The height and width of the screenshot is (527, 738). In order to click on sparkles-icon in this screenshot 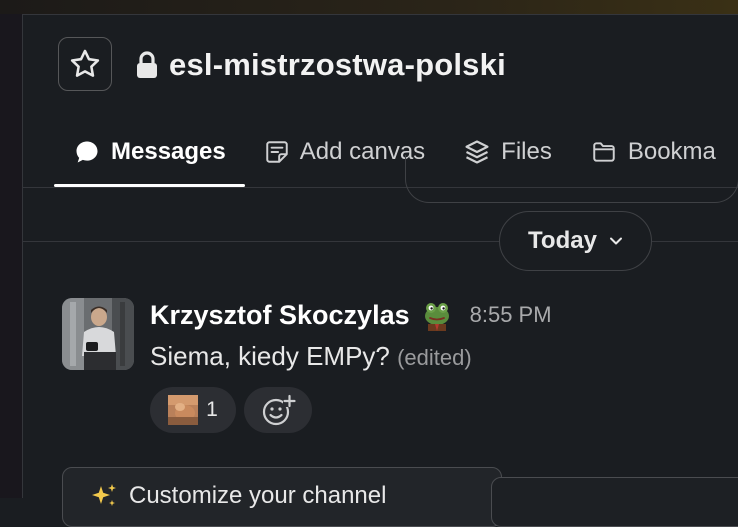, I will do `click(104, 495)`.